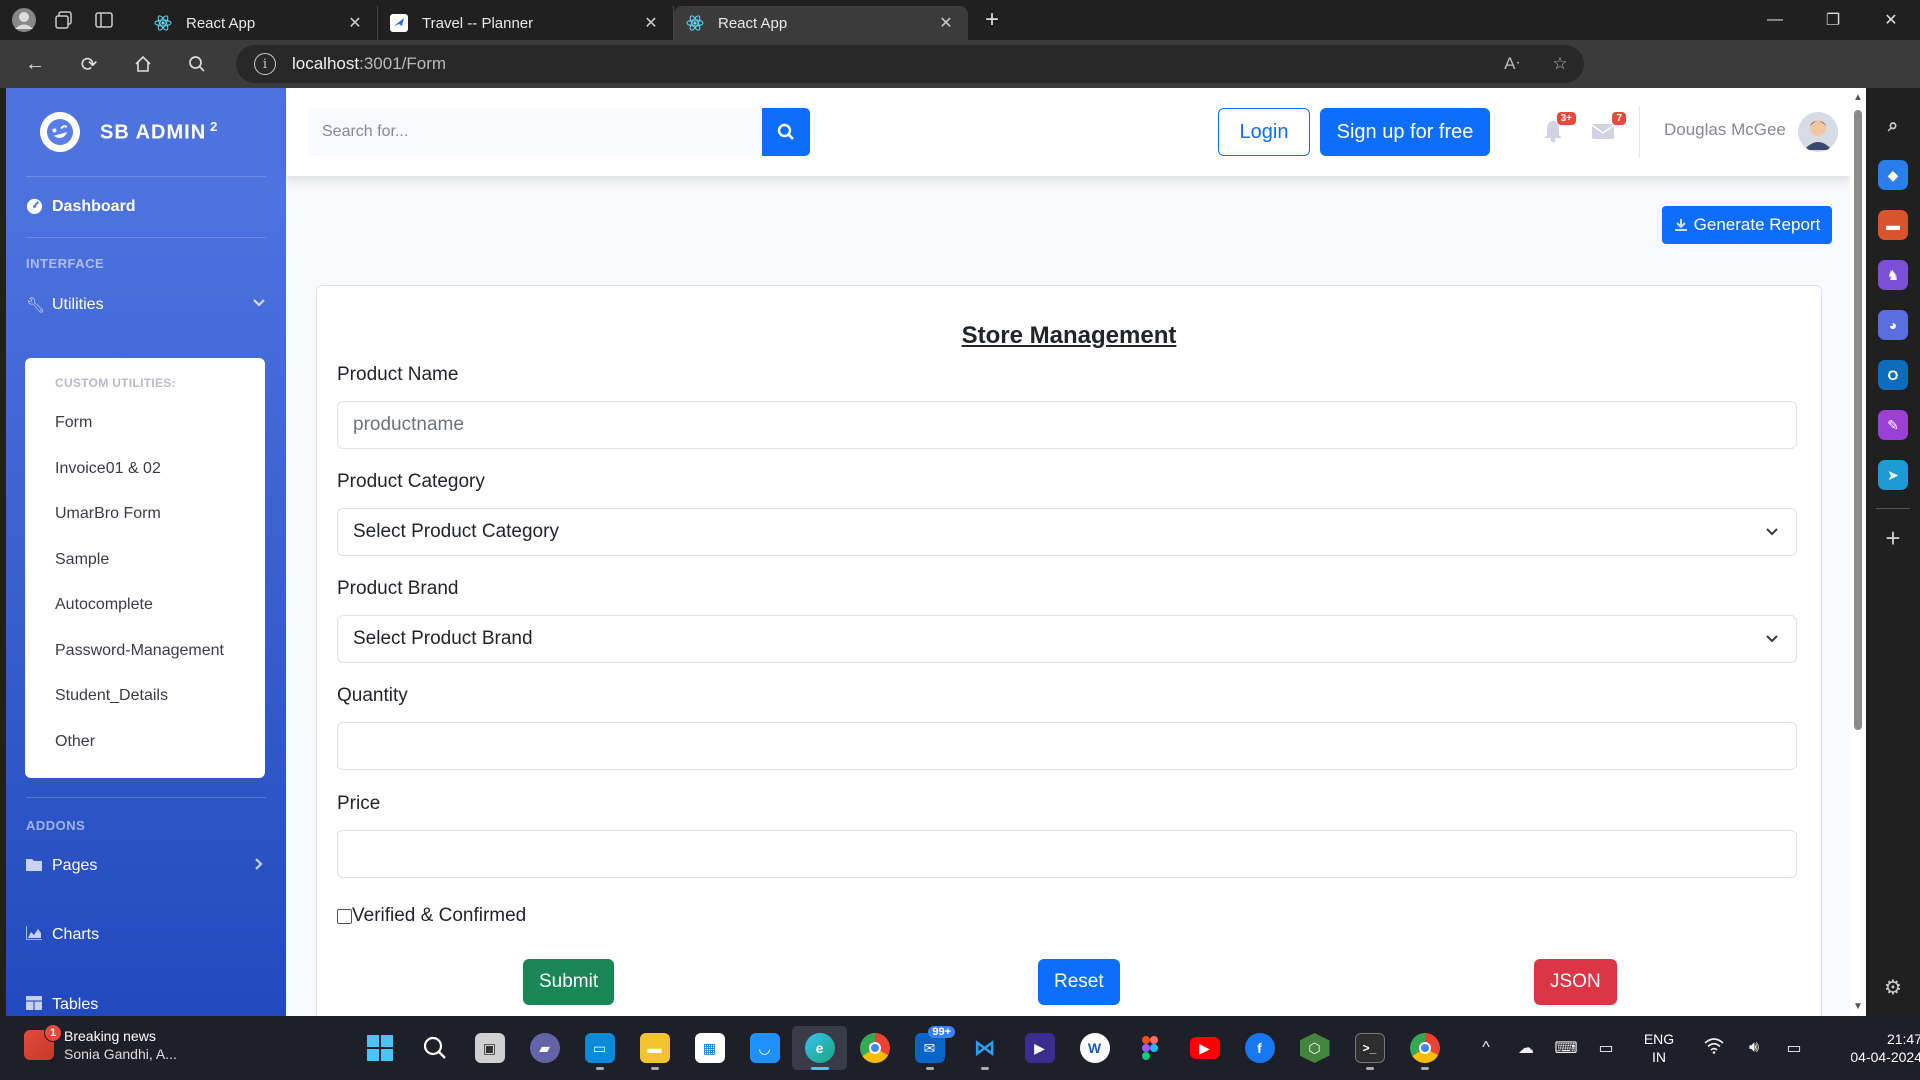  Describe the element at coordinates (145, 756) in the screenshot. I see `collapse-item-other: Other` at that location.